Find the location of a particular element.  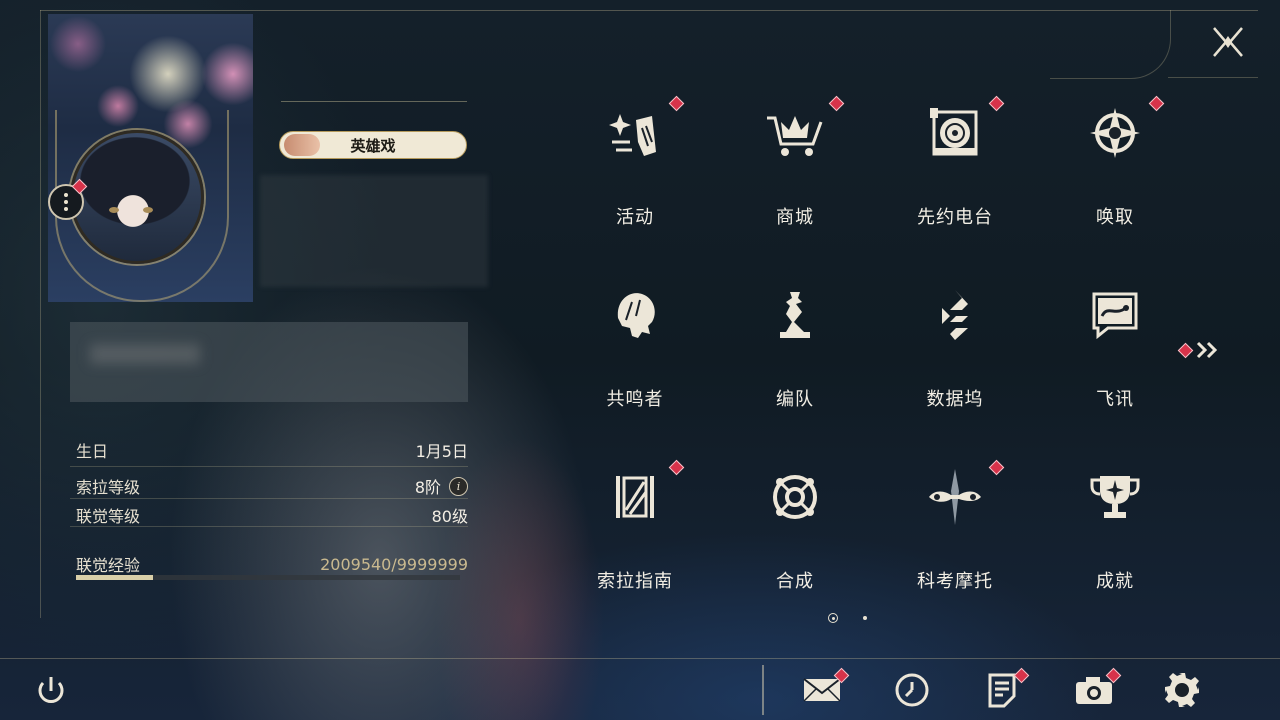

mail-icon is located at coordinates (822, 690).